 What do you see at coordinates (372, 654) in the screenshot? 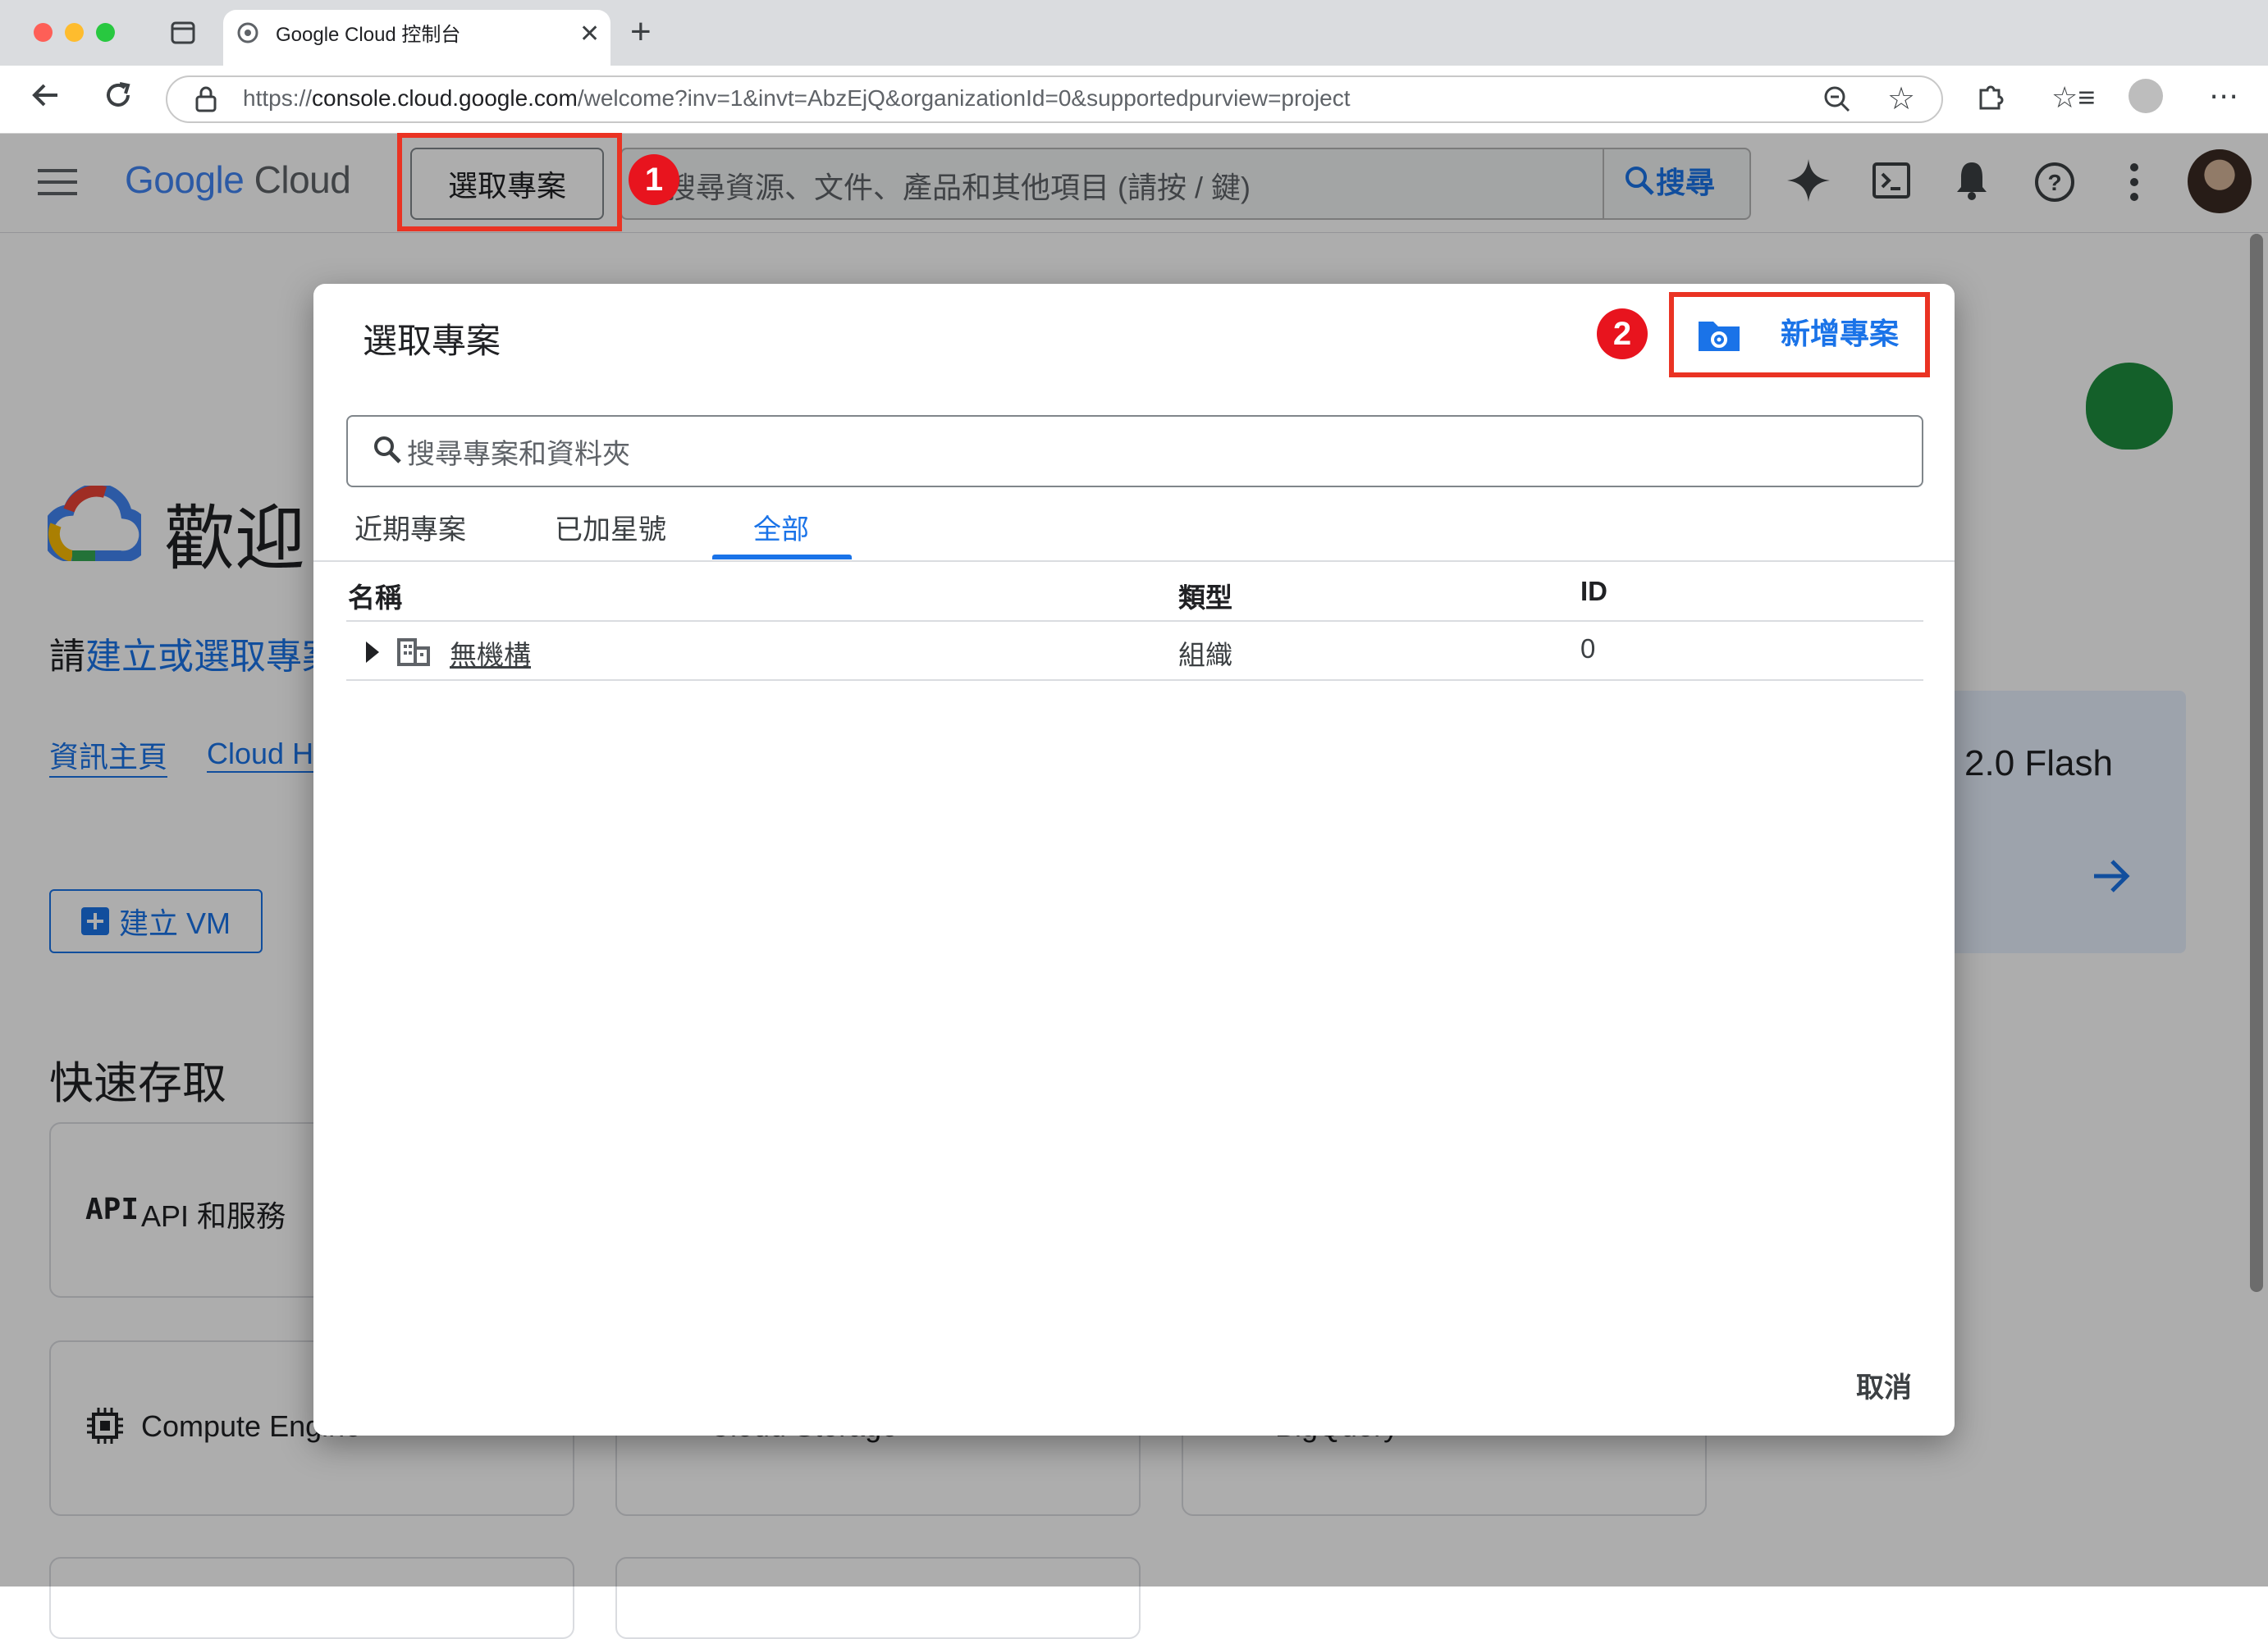
I see `expand-arrow-icon` at bounding box center [372, 654].